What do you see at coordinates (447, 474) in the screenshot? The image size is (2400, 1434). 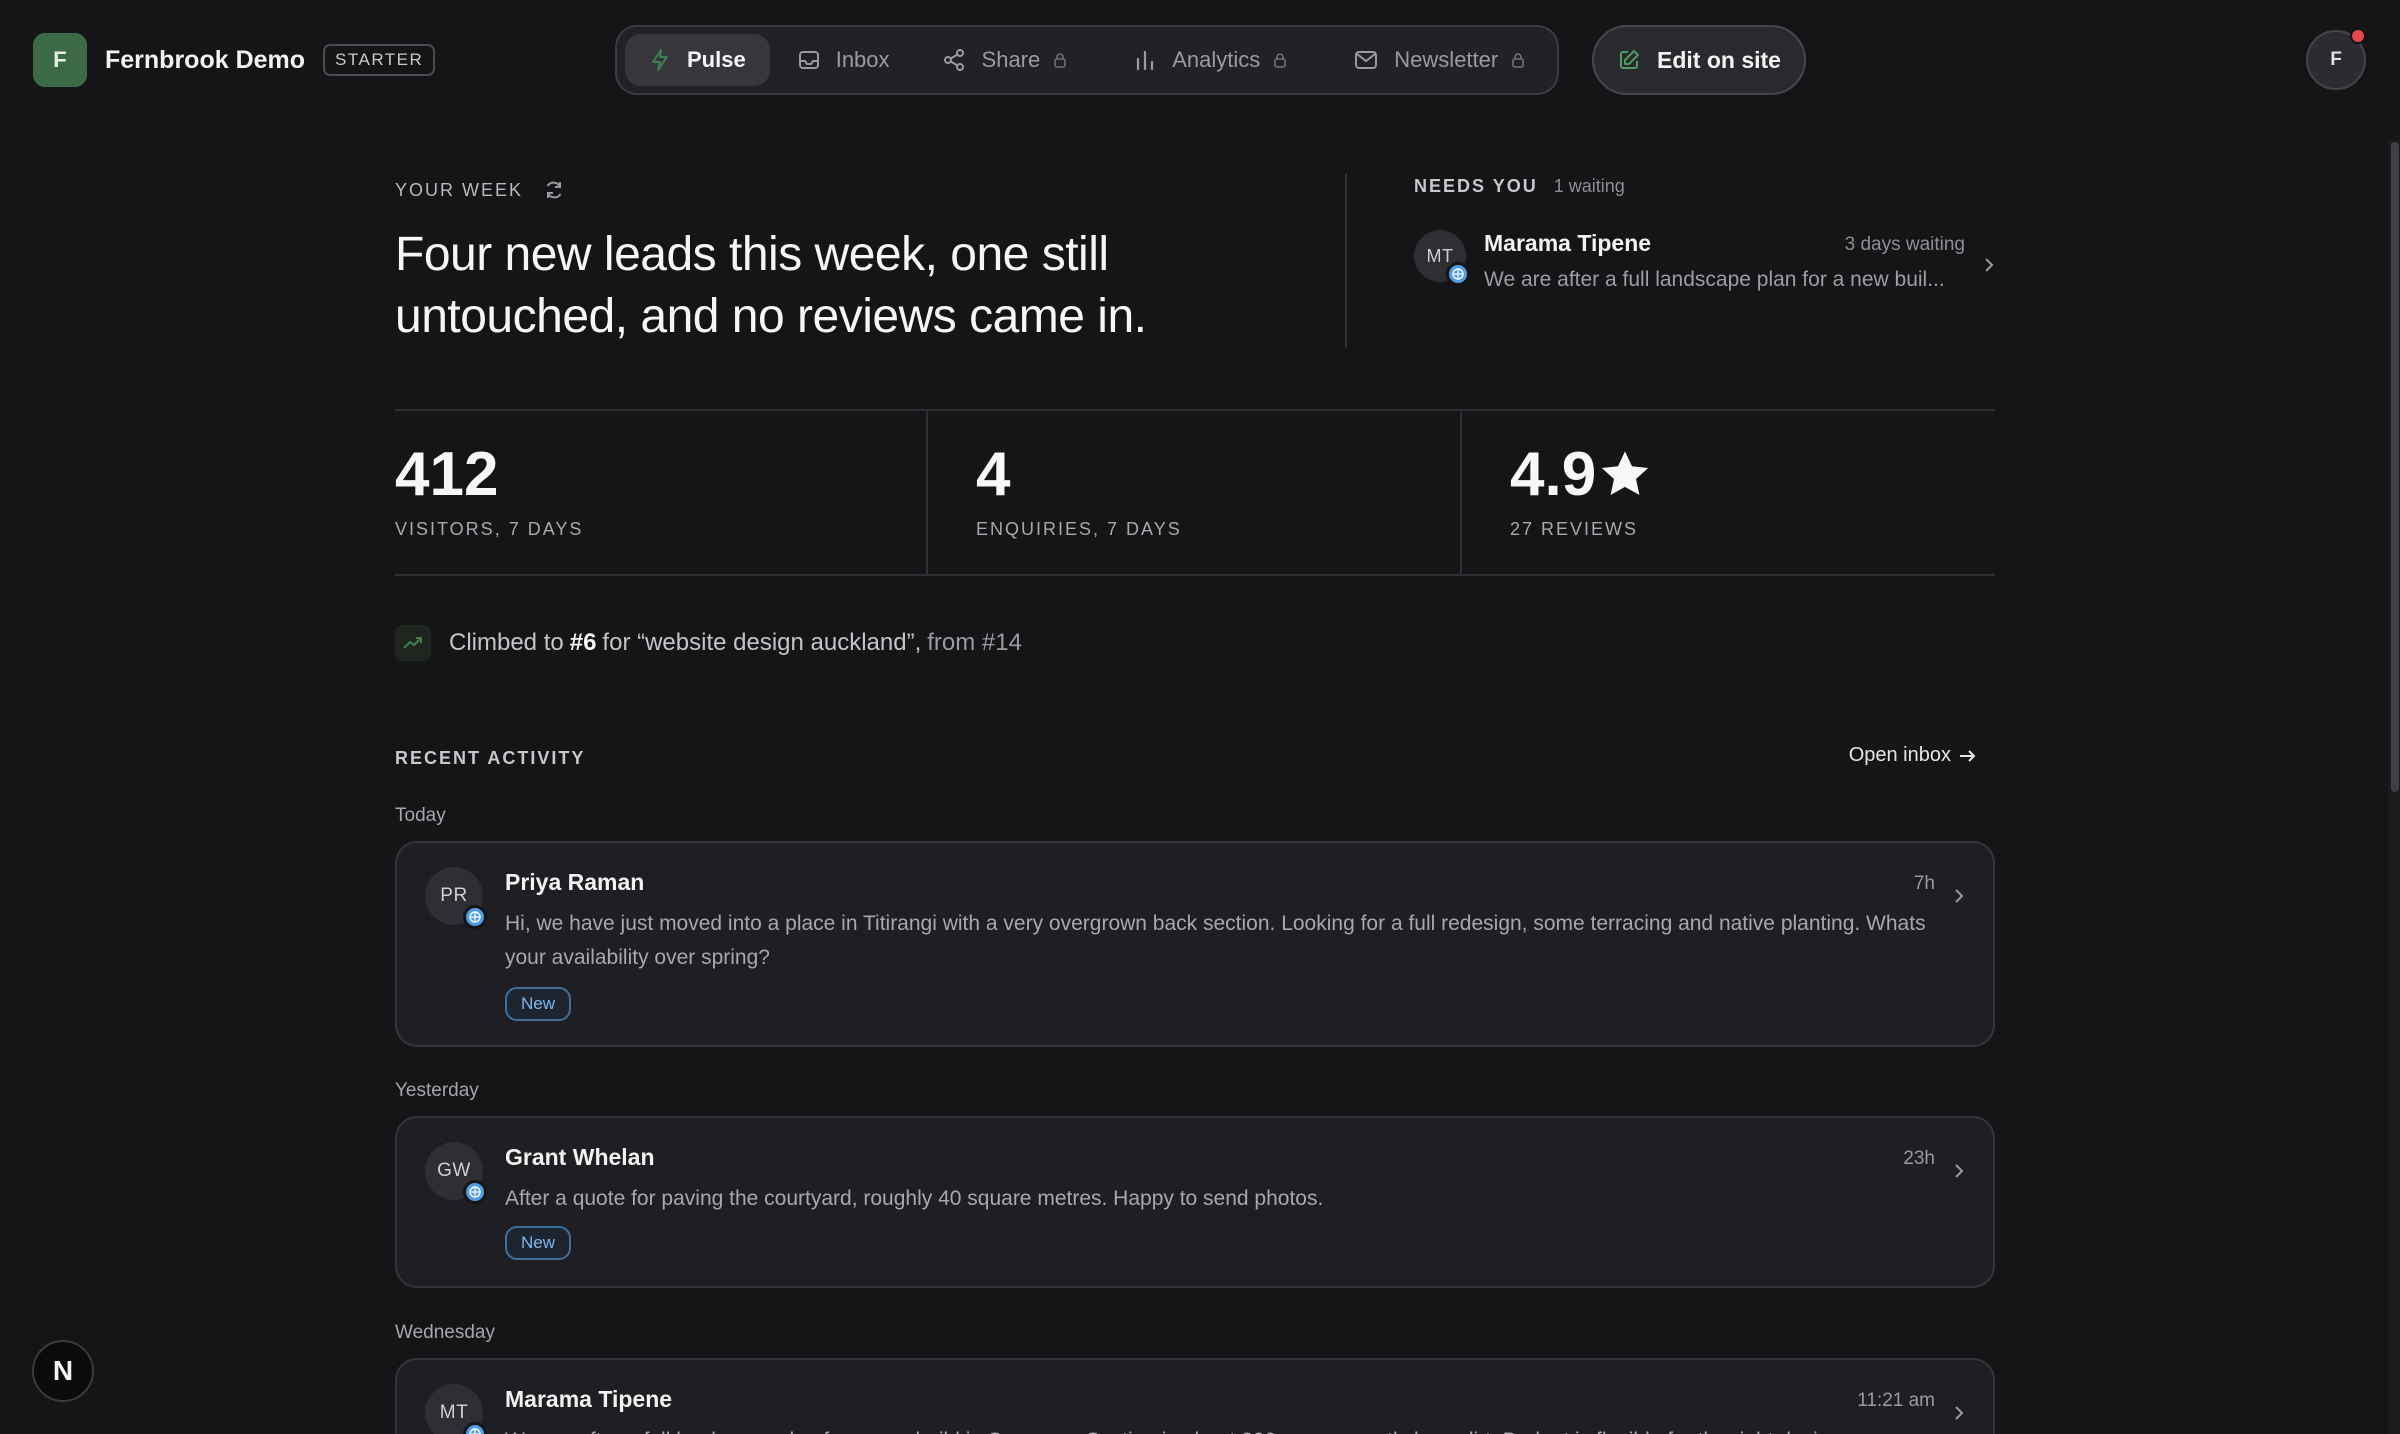 I see `stat-value: 412` at bounding box center [447, 474].